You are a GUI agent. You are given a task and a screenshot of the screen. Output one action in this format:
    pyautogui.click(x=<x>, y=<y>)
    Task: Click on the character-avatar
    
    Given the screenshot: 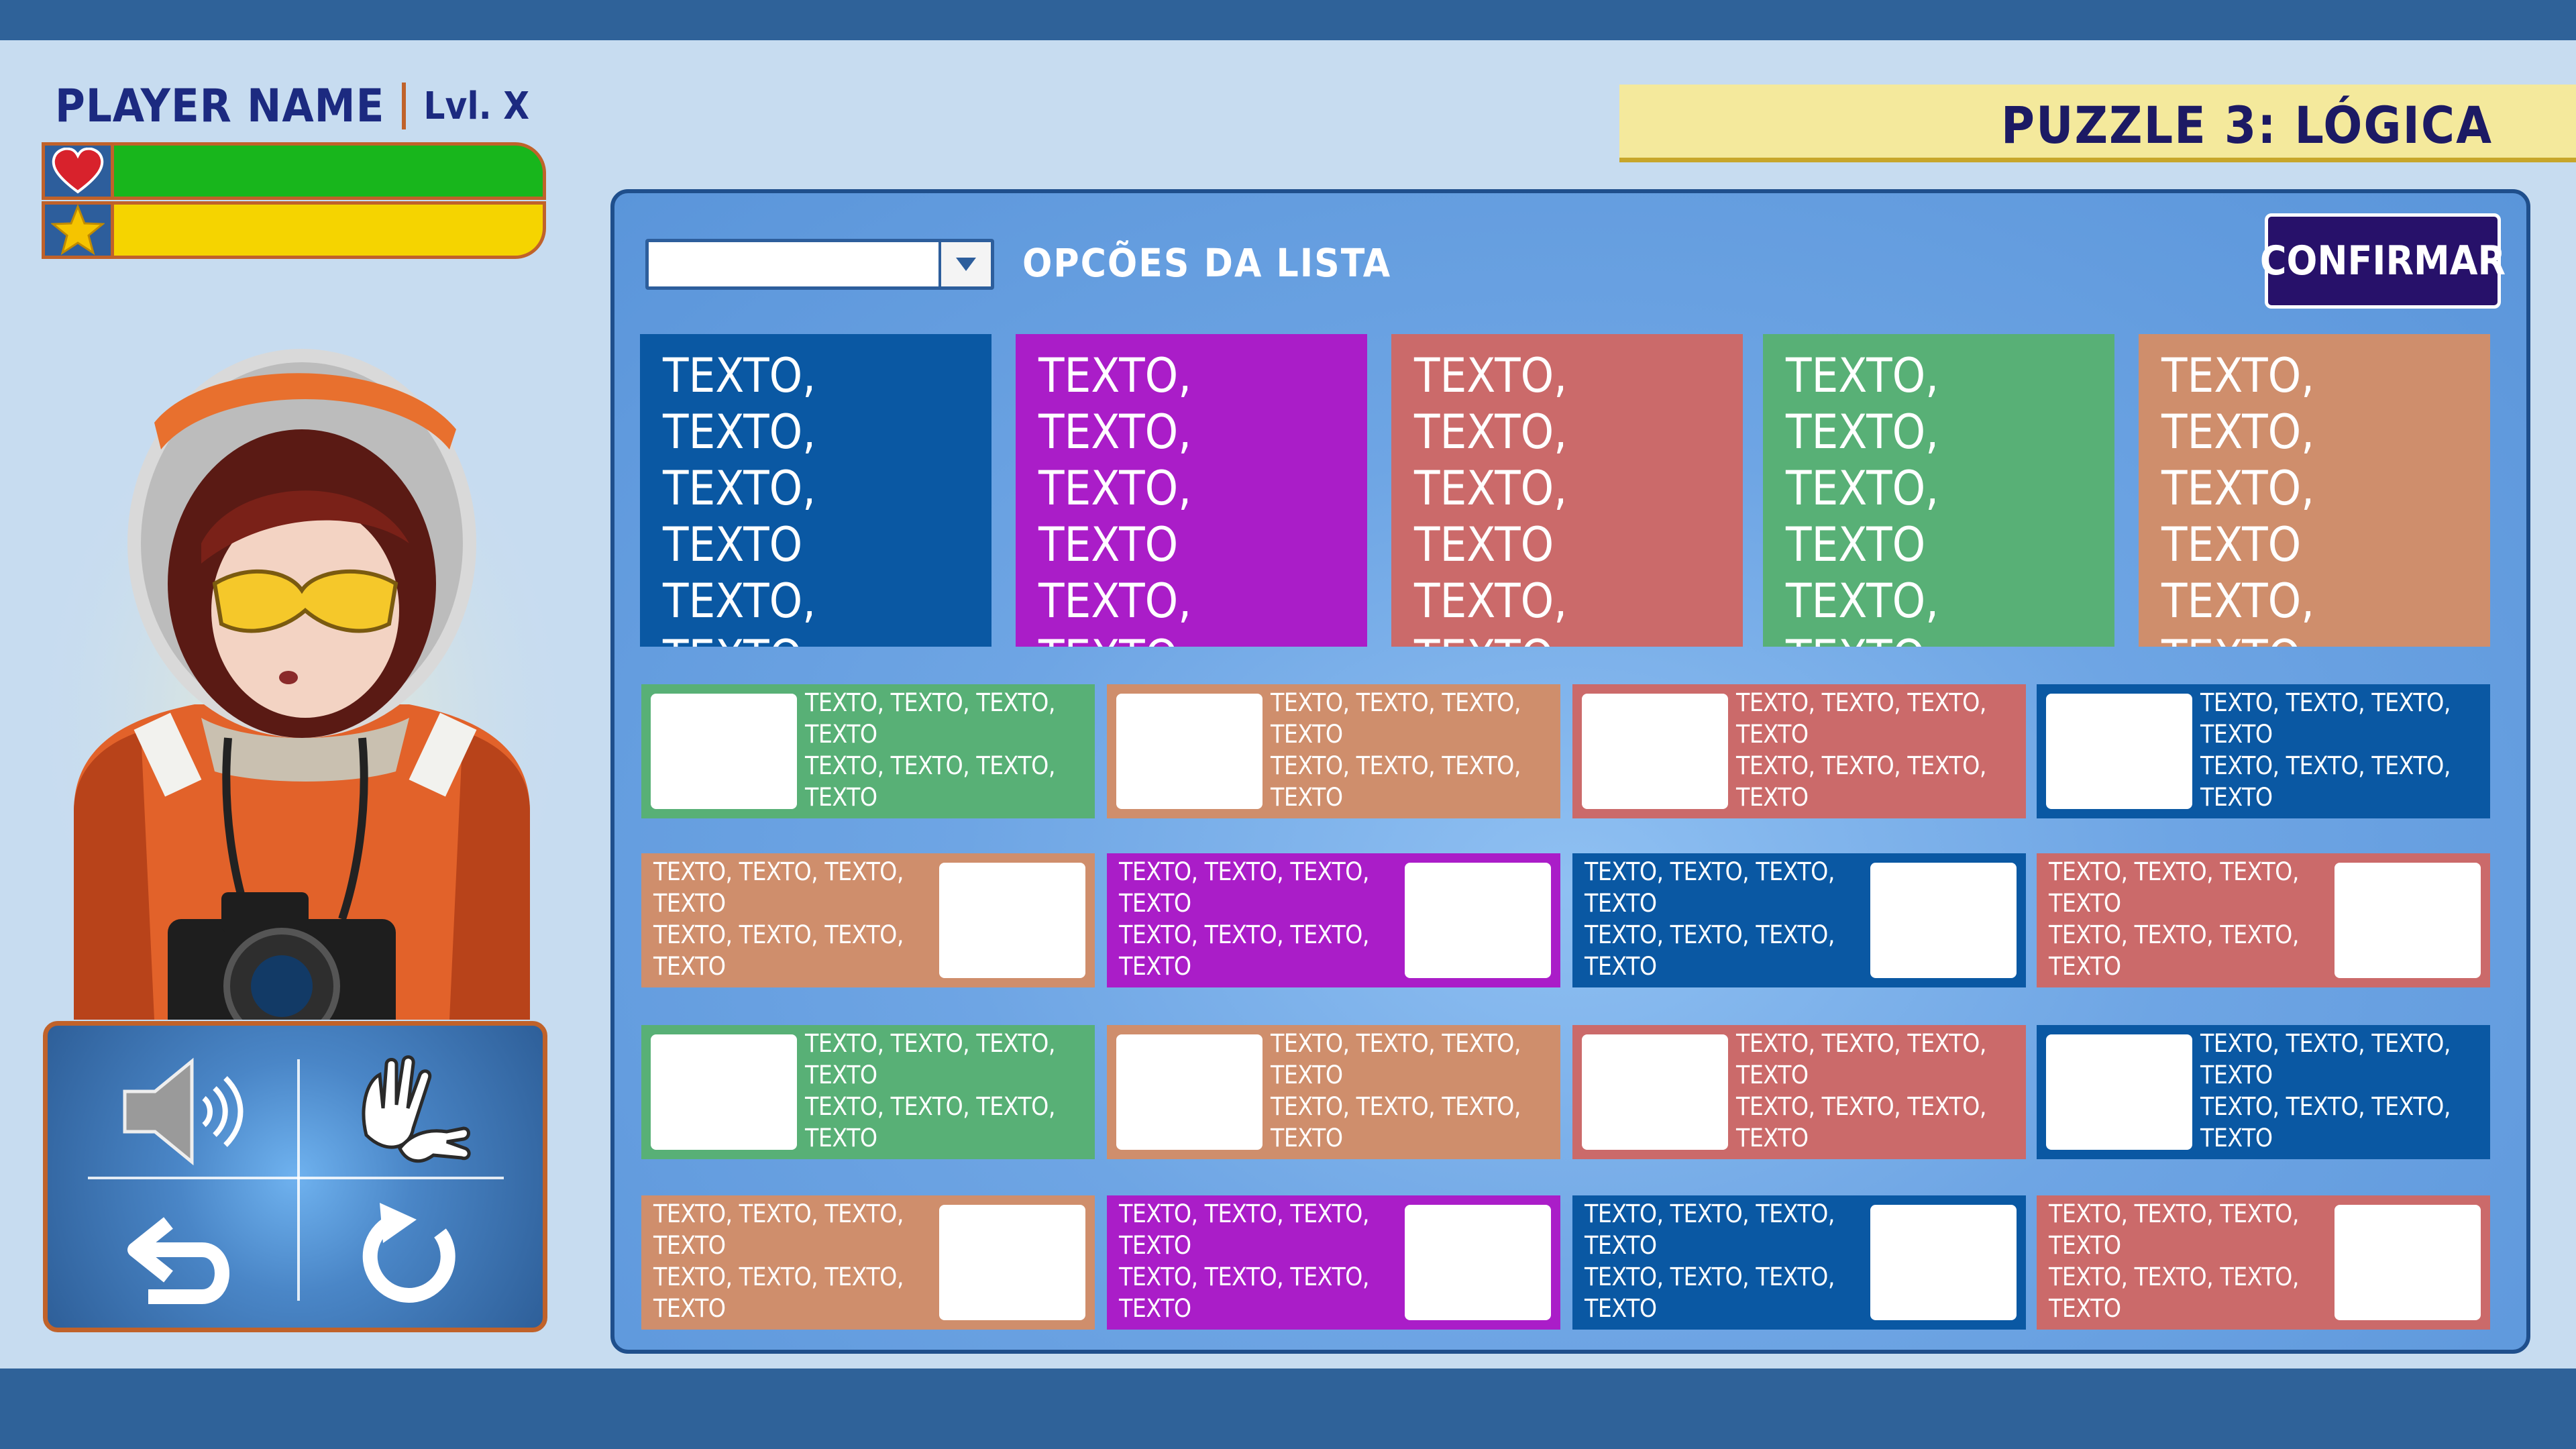 What is the action you would take?
    pyautogui.click(x=302, y=697)
    